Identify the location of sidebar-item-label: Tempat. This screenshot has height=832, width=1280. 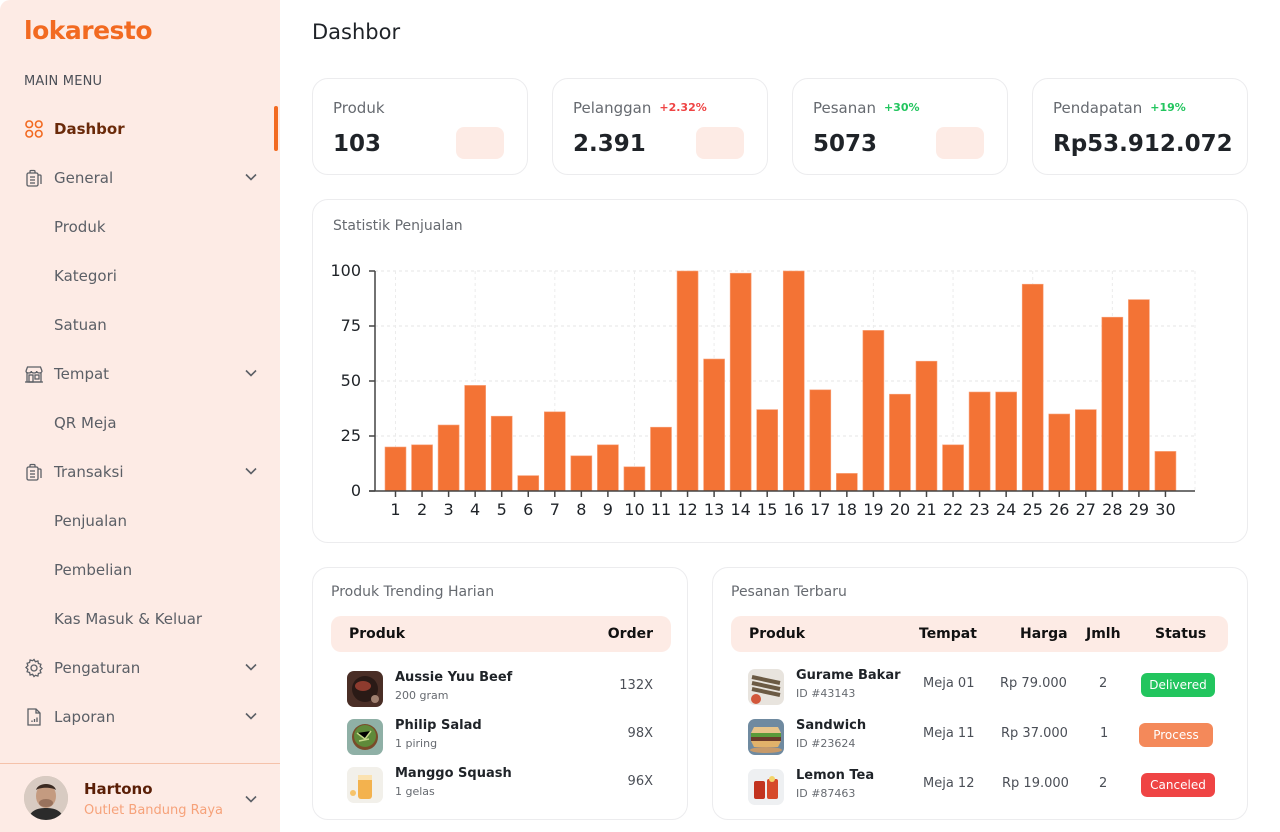
(82, 373).